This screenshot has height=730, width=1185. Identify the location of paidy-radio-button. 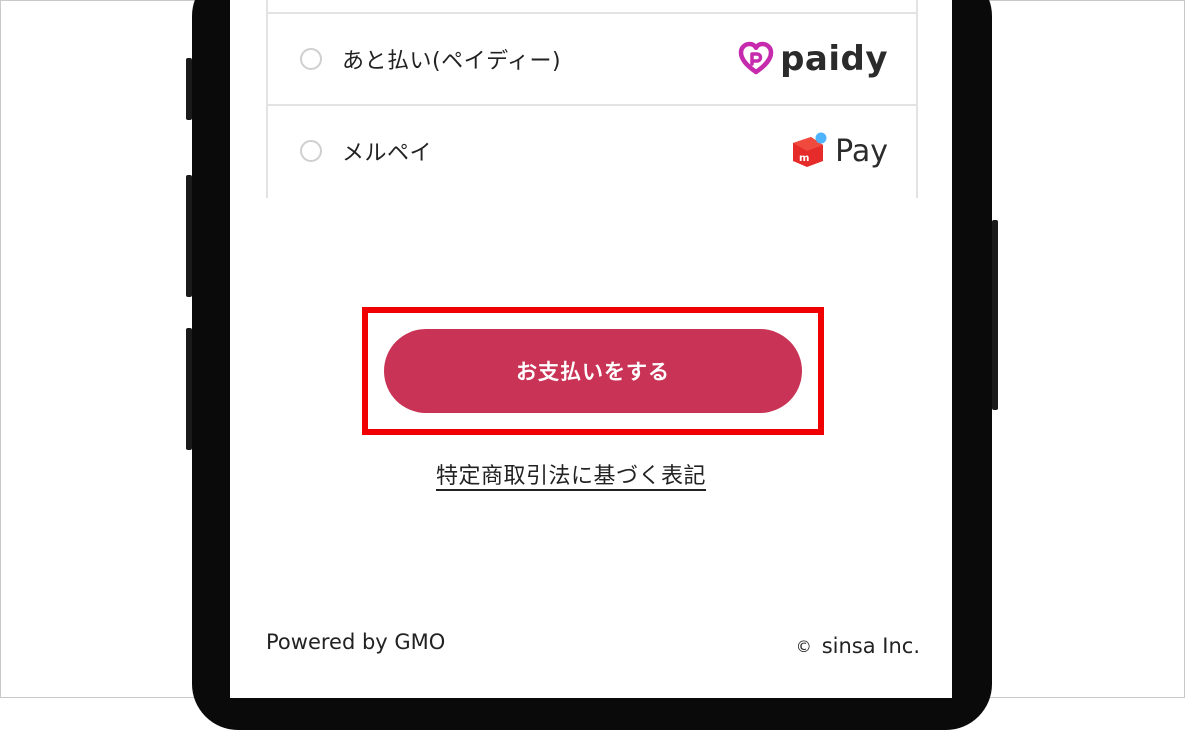
(311, 59).